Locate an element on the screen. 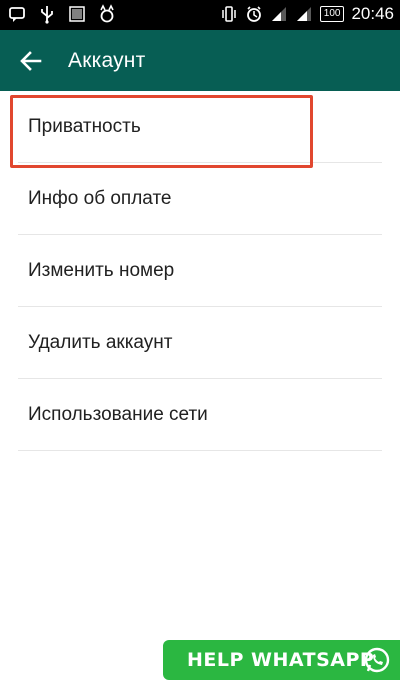 This screenshot has height=700, width=400. menu-item-label: Удалить аккаунт is located at coordinates (100, 342).